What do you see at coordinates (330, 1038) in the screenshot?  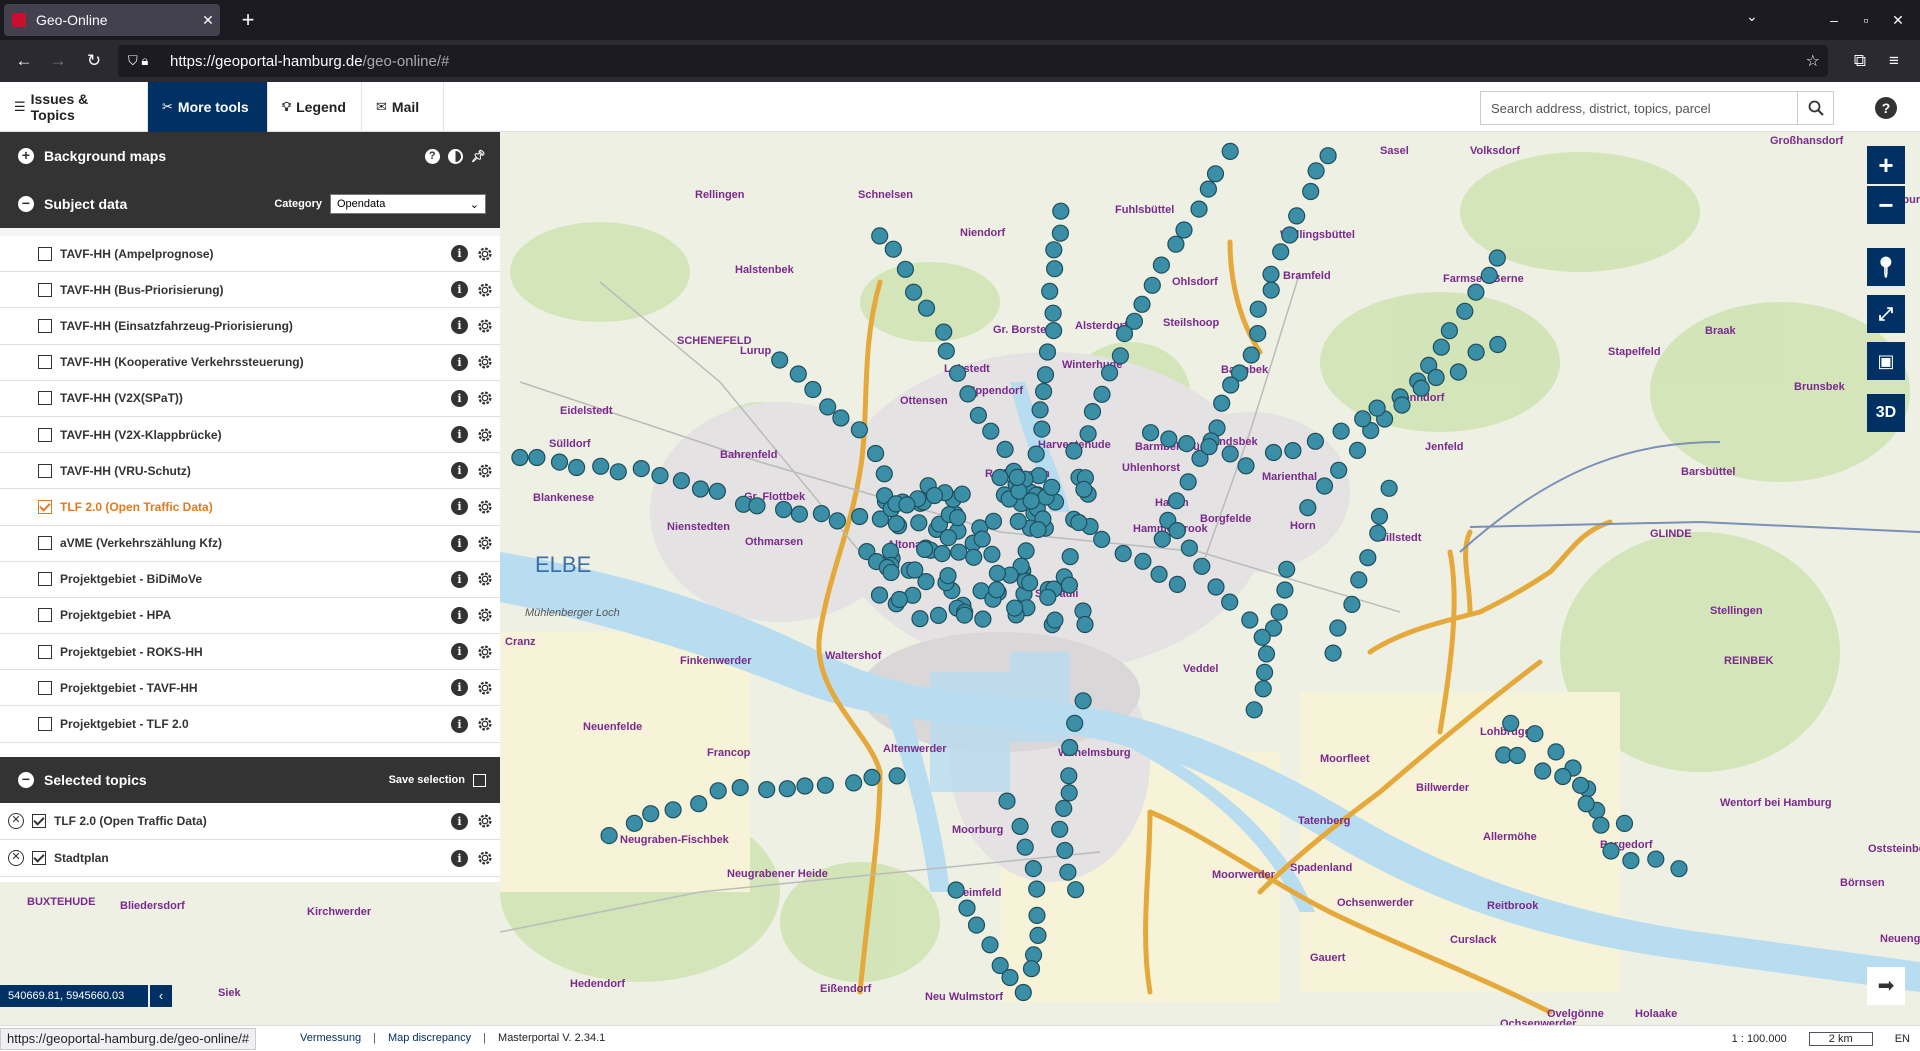 I see `footer-link-vermessung: Vermessung` at bounding box center [330, 1038].